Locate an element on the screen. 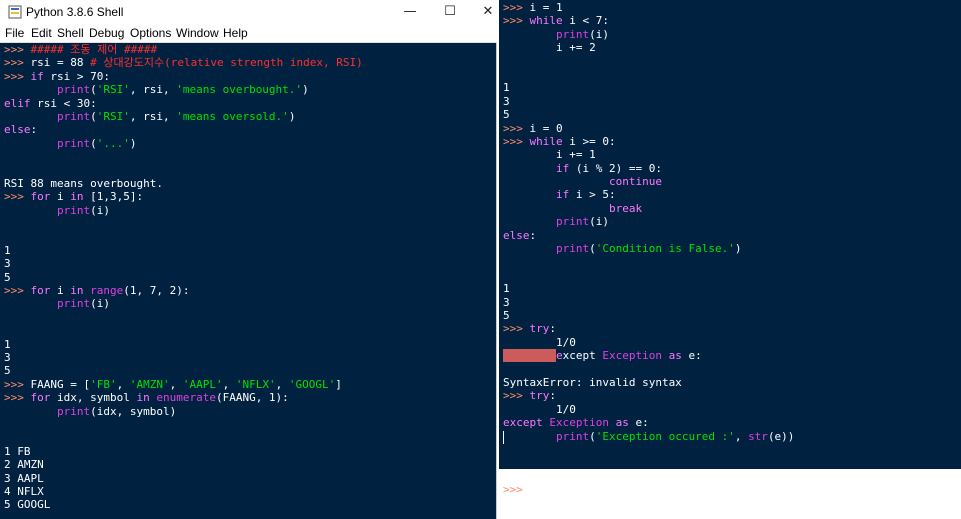 Image resolution: width=961 pixels, height=519 pixels. shell-line: if (i % 2) == 0: is located at coordinates (648, 168).